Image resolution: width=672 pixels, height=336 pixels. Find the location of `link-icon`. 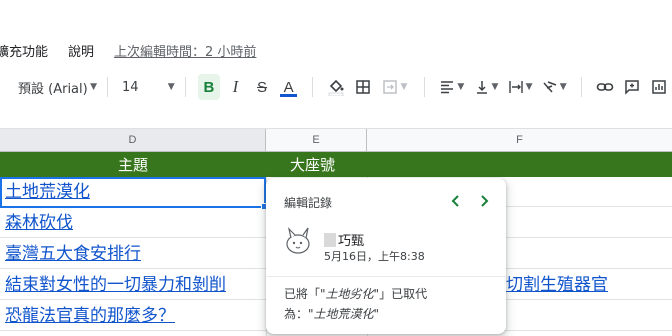

link-icon is located at coordinates (605, 87).